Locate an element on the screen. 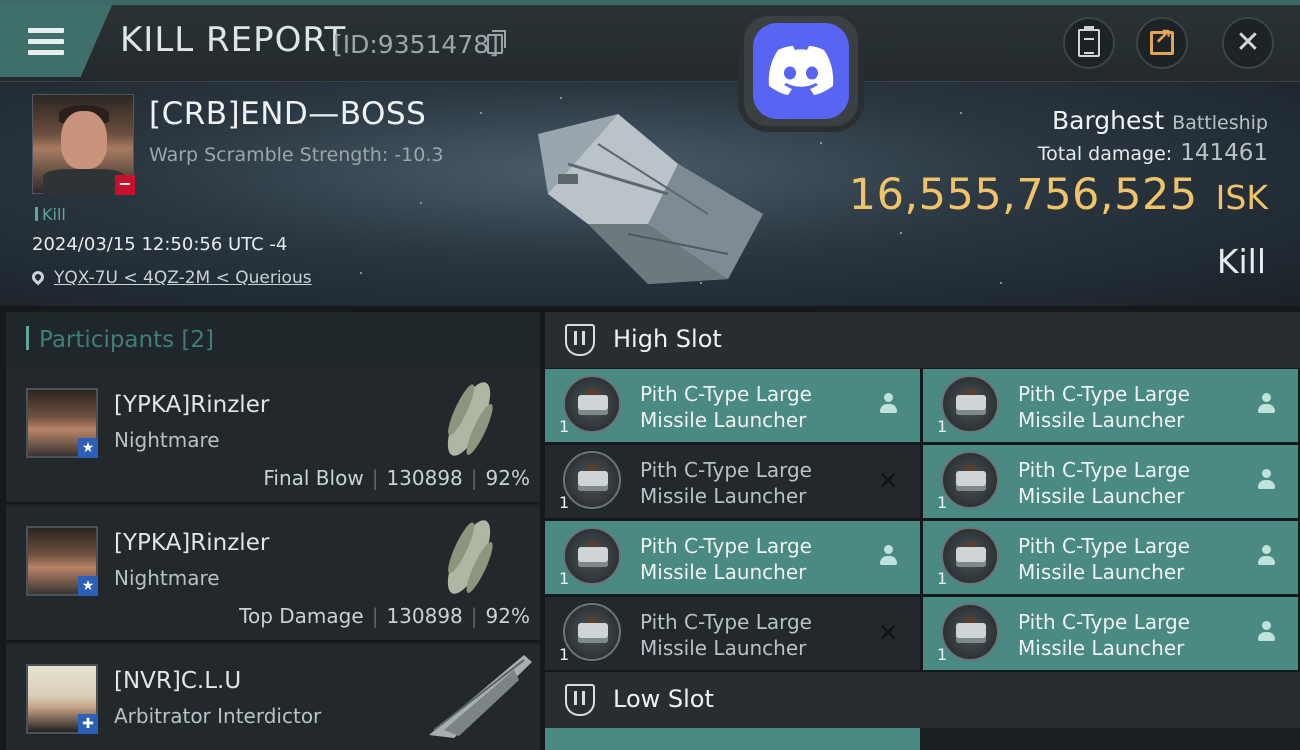 This screenshot has height=750, width=1300. top-accent-line is located at coordinates (650, 2).